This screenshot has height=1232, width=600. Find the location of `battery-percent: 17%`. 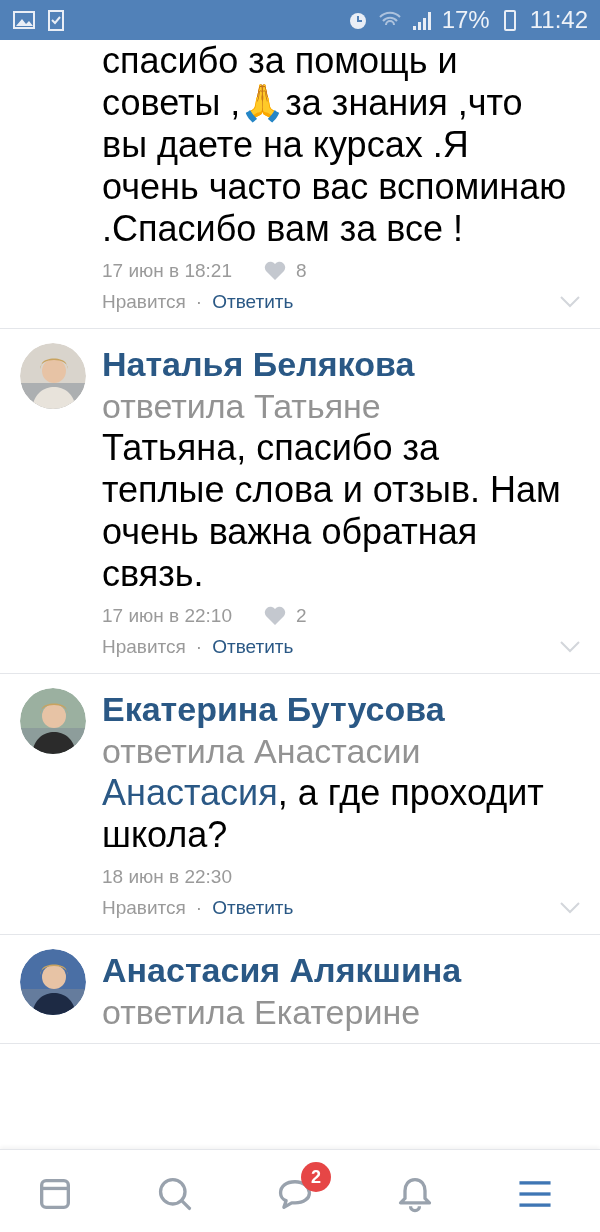

battery-percent: 17% is located at coordinates (465, 20).